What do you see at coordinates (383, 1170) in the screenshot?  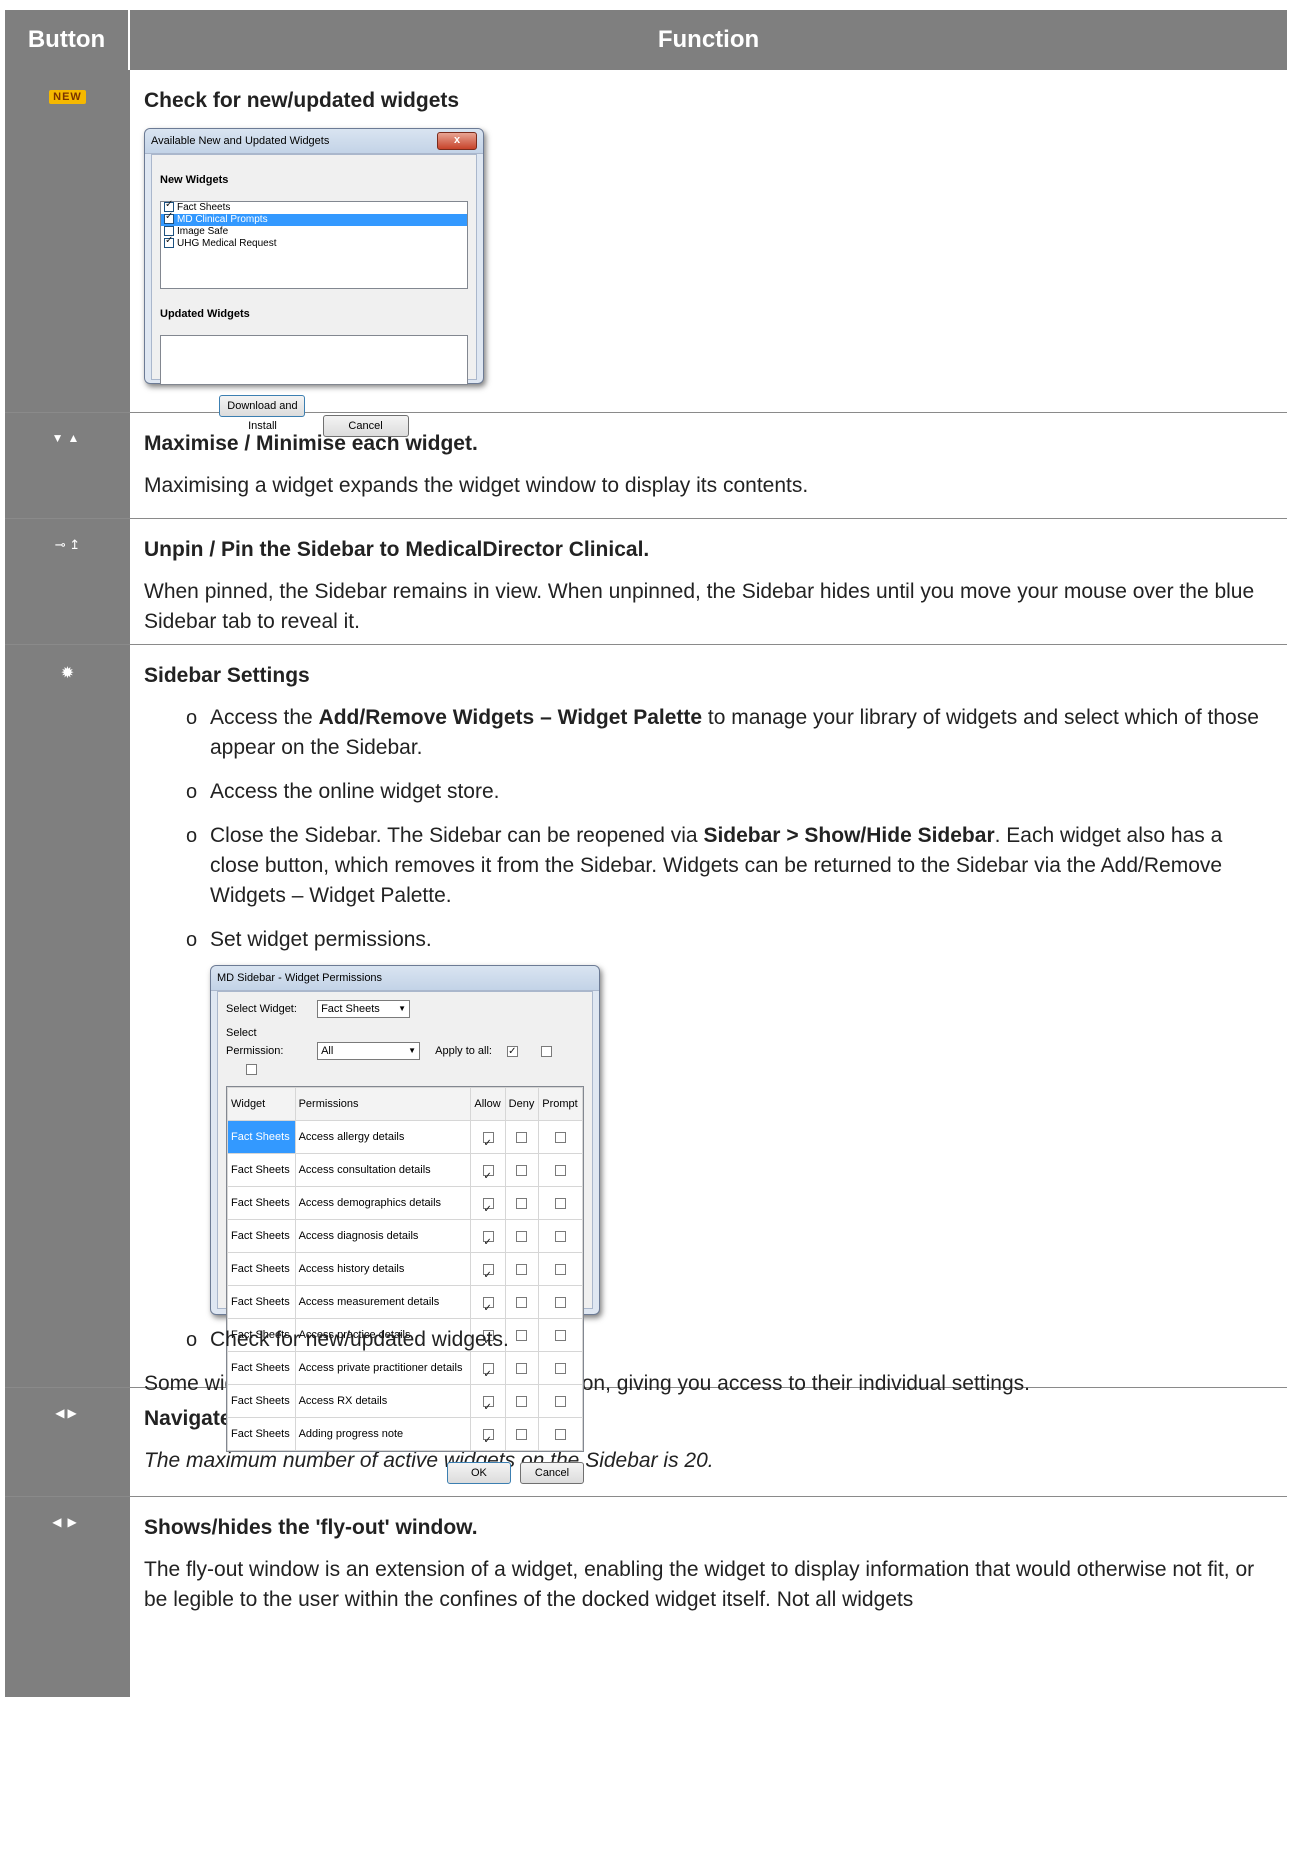 I see `permission-cell: Access consultation details` at bounding box center [383, 1170].